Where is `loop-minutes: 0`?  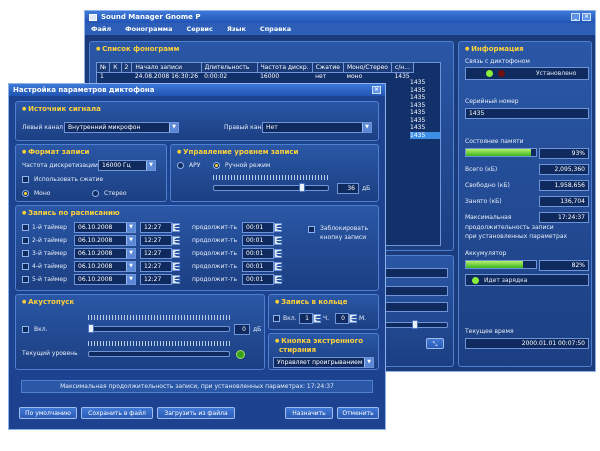 loop-minutes: 0 is located at coordinates (342, 318).